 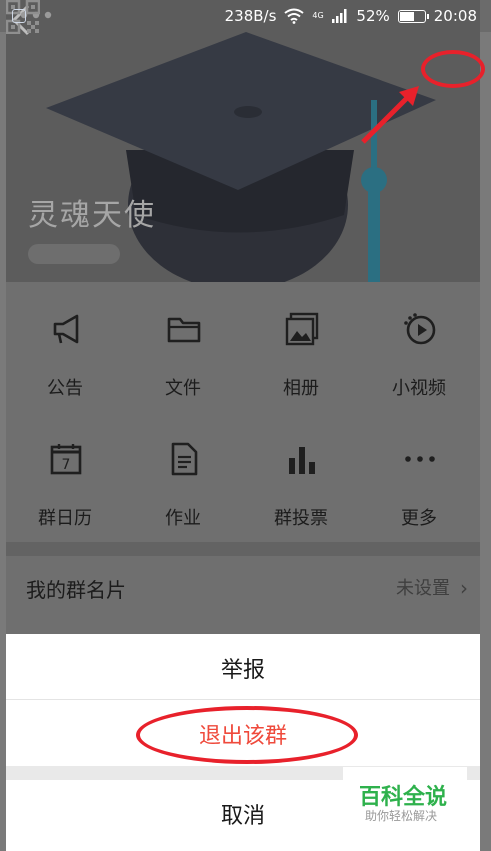 I want to click on folder-icon, so click(x=184, y=330).